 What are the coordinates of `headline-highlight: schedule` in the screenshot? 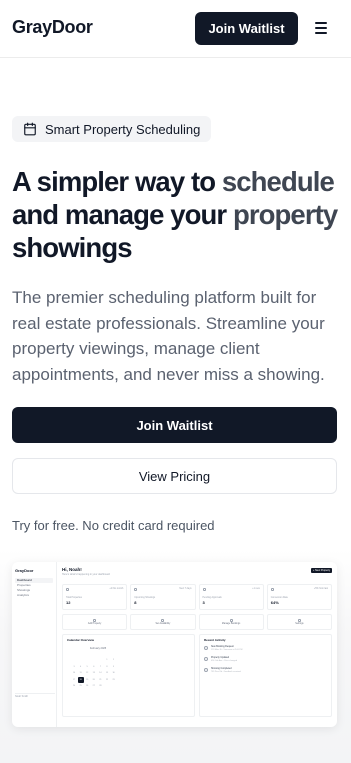 It's located at (278, 181).